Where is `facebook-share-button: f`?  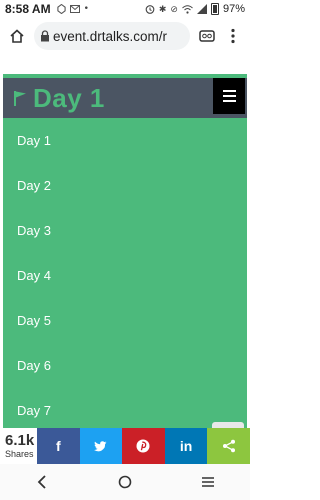 facebook-share-button: f is located at coordinates (58, 446).